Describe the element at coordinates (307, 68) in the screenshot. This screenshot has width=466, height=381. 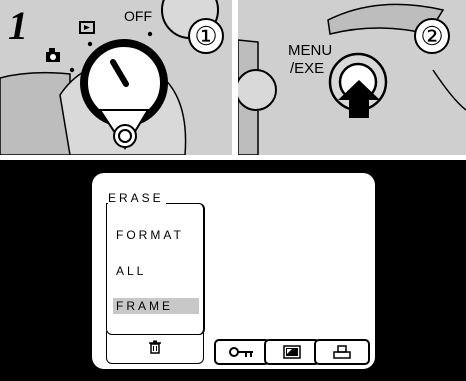
I see `exe-label: /EXE` at that location.